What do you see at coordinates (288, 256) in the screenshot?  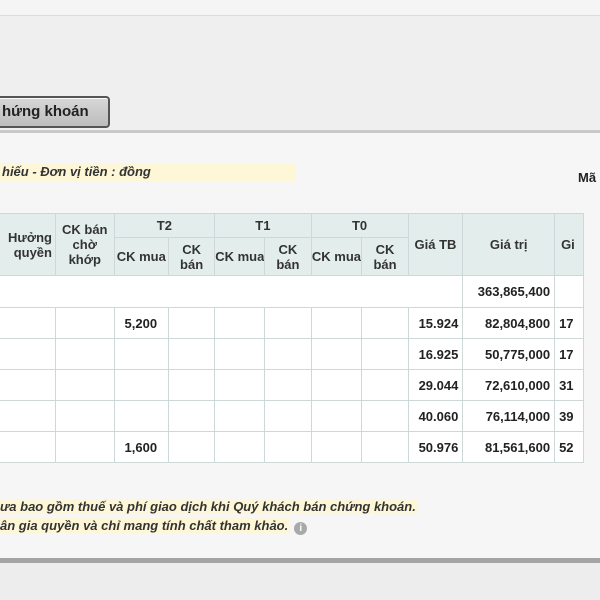 I see `header-t1-sell: CK bán` at bounding box center [288, 256].